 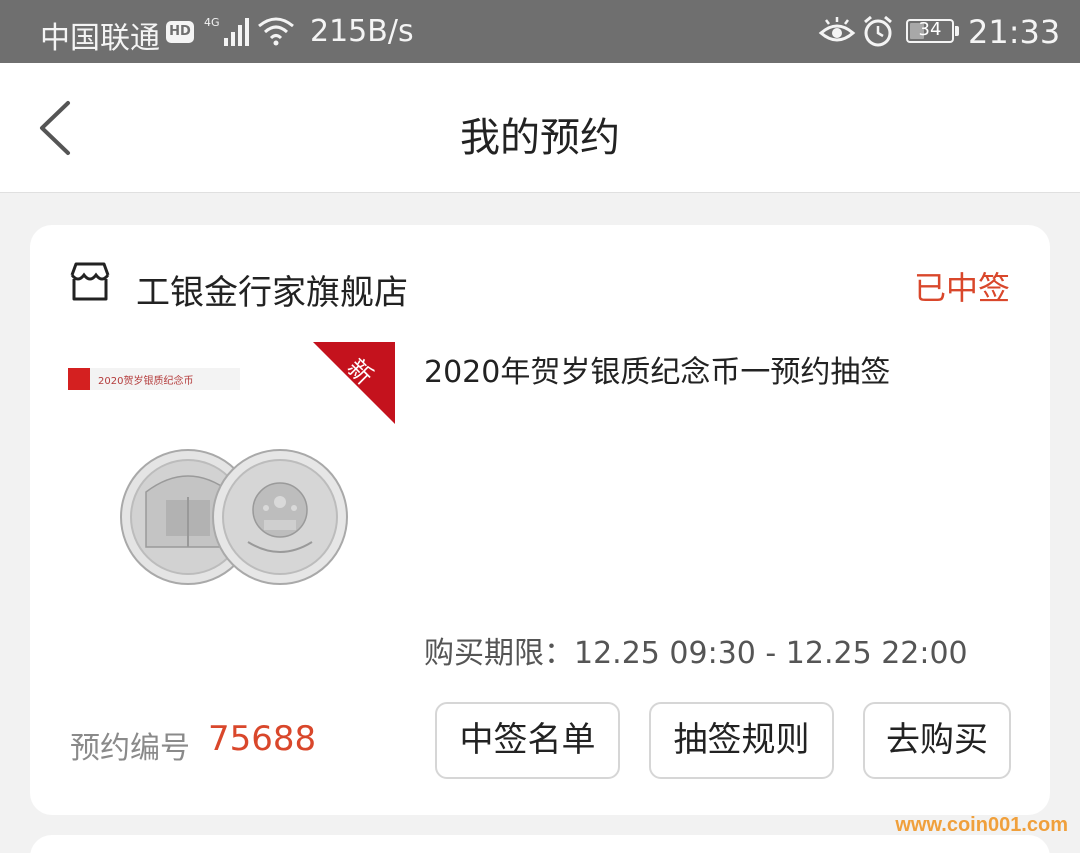 I want to click on buy-button: 去购买, so click(x=937, y=740).